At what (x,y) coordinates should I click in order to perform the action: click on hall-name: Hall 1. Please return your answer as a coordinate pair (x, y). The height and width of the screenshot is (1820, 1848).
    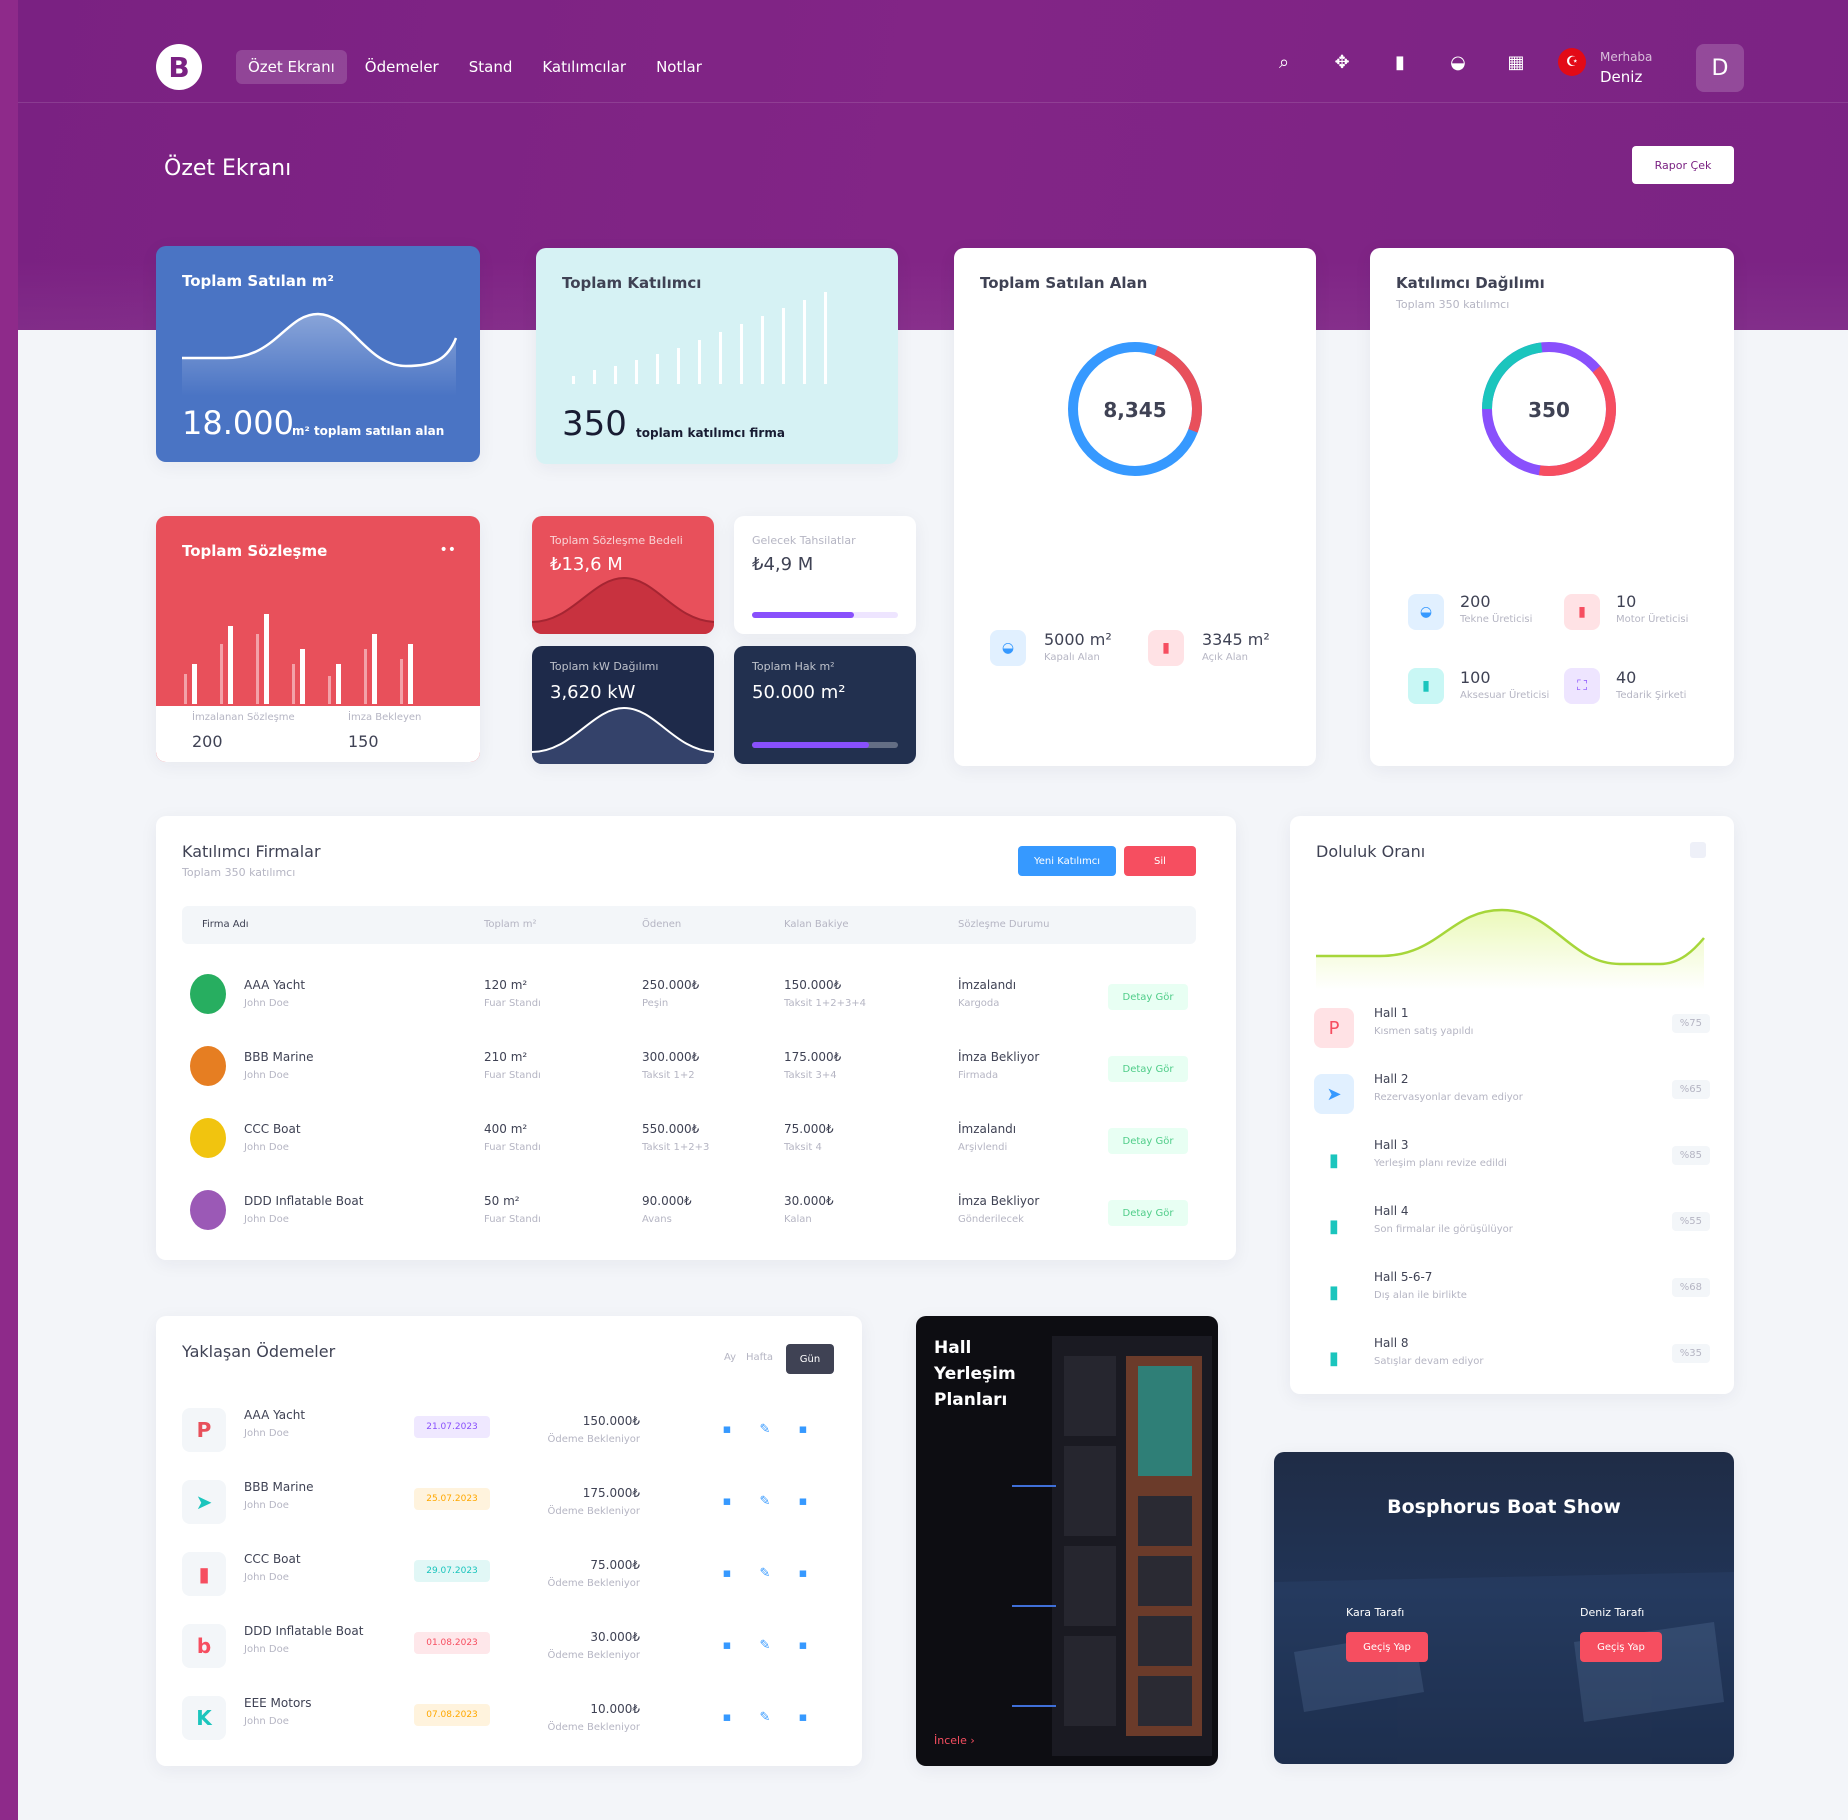
    Looking at the image, I should click on (1391, 1013).